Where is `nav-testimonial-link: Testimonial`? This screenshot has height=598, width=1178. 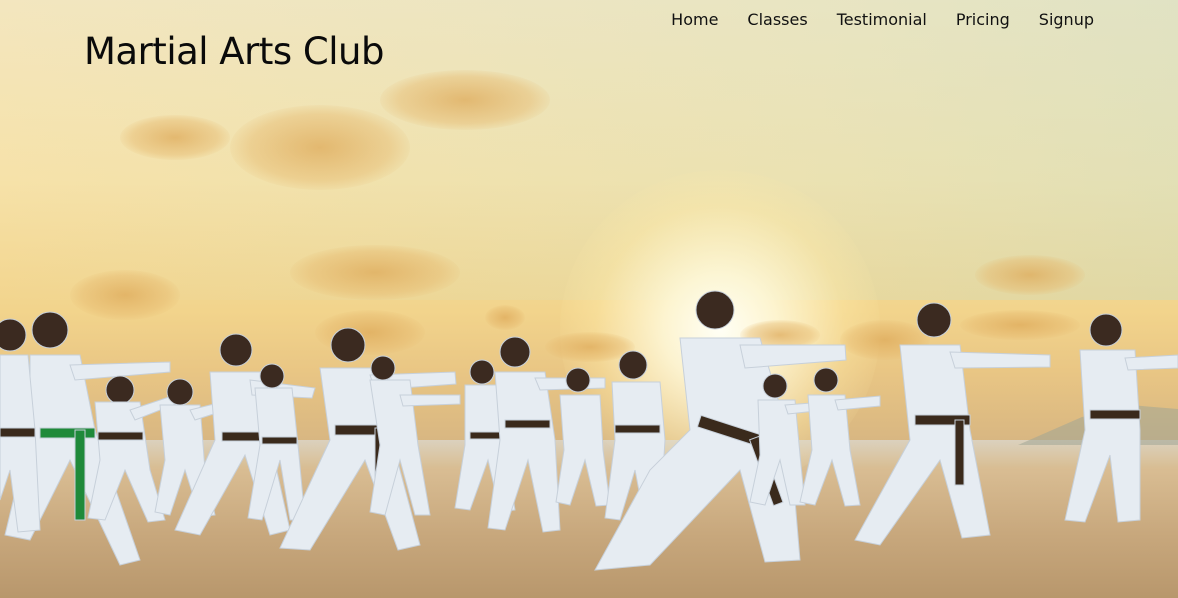 nav-testimonial-link: Testimonial is located at coordinates (882, 19).